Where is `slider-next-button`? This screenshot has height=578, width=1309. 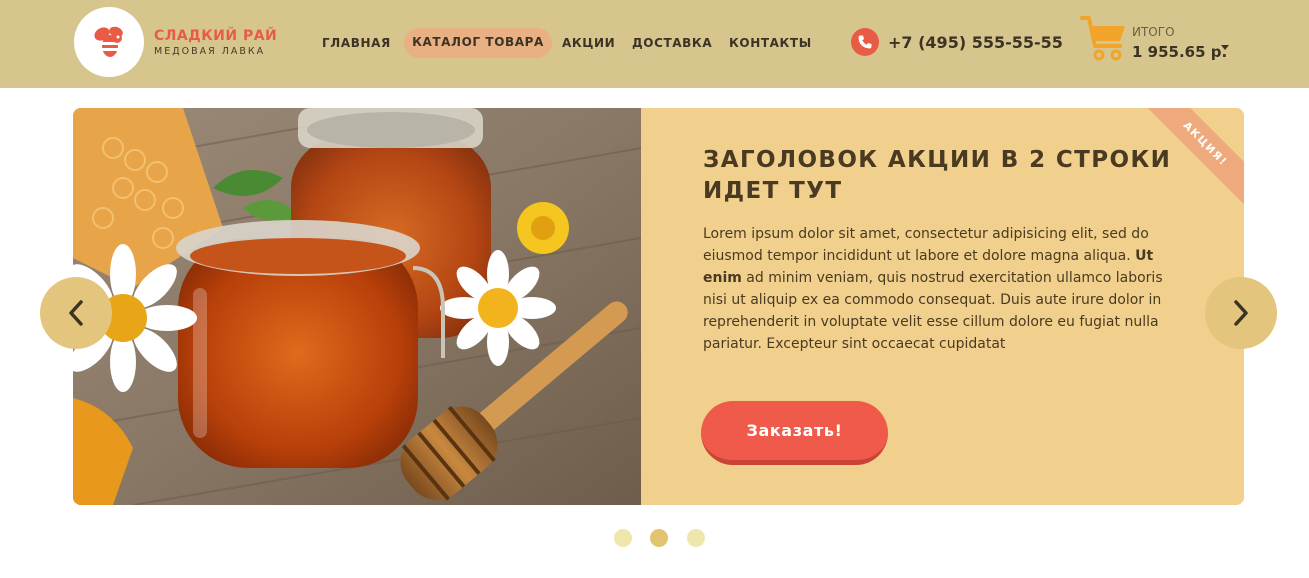 slider-next-button is located at coordinates (1241, 313).